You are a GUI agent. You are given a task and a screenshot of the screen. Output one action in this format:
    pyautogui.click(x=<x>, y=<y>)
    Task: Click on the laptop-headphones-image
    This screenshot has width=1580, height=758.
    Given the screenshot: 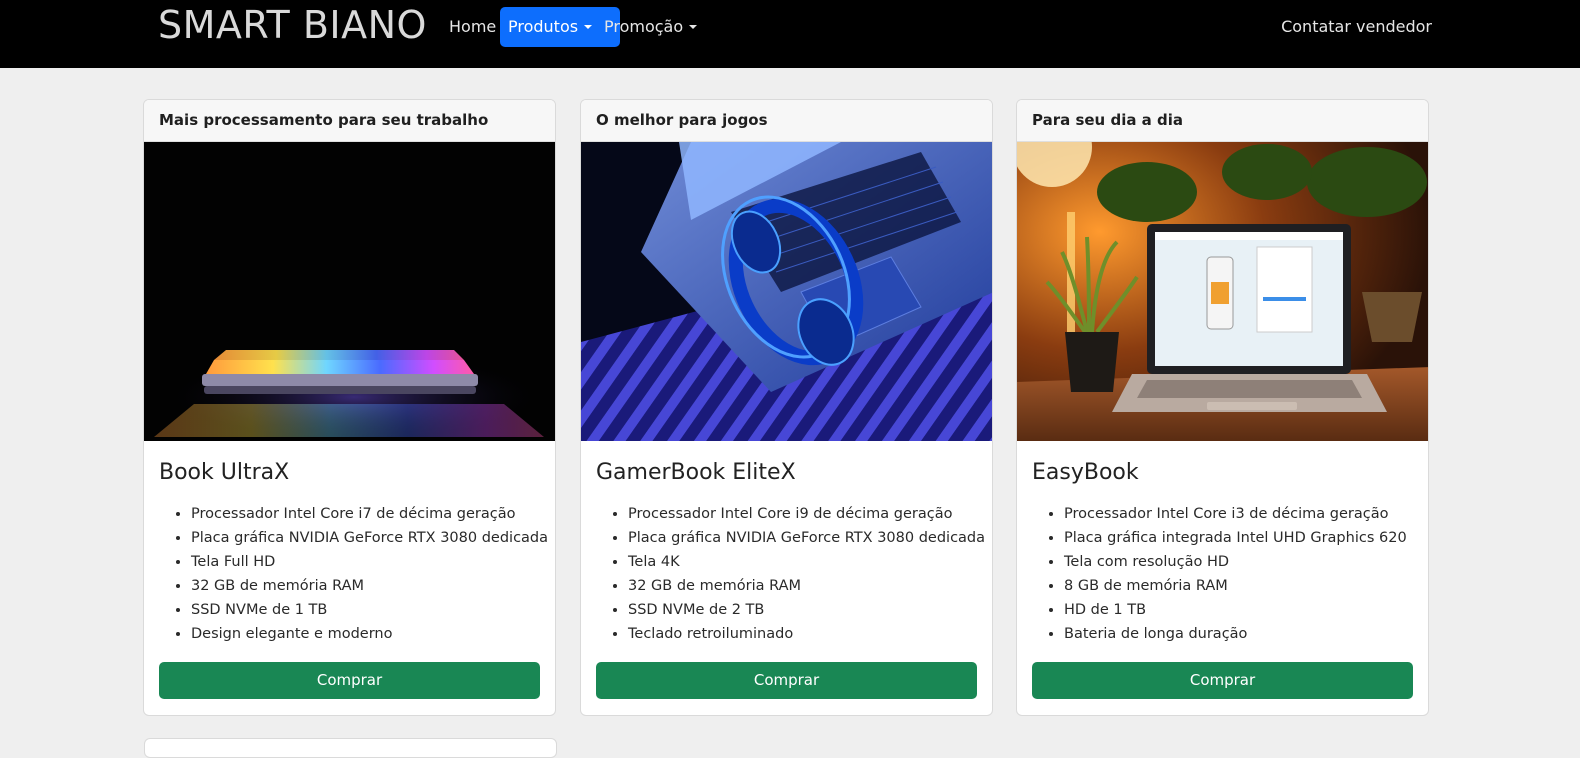 What is the action you would take?
    pyautogui.click(x=786, y=291)
    